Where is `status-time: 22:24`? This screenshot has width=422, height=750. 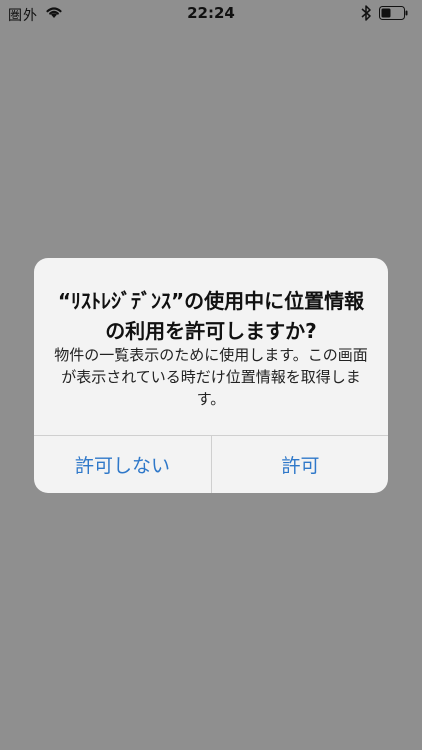
status-time: 22:24 is located at coordinates (211, 13).